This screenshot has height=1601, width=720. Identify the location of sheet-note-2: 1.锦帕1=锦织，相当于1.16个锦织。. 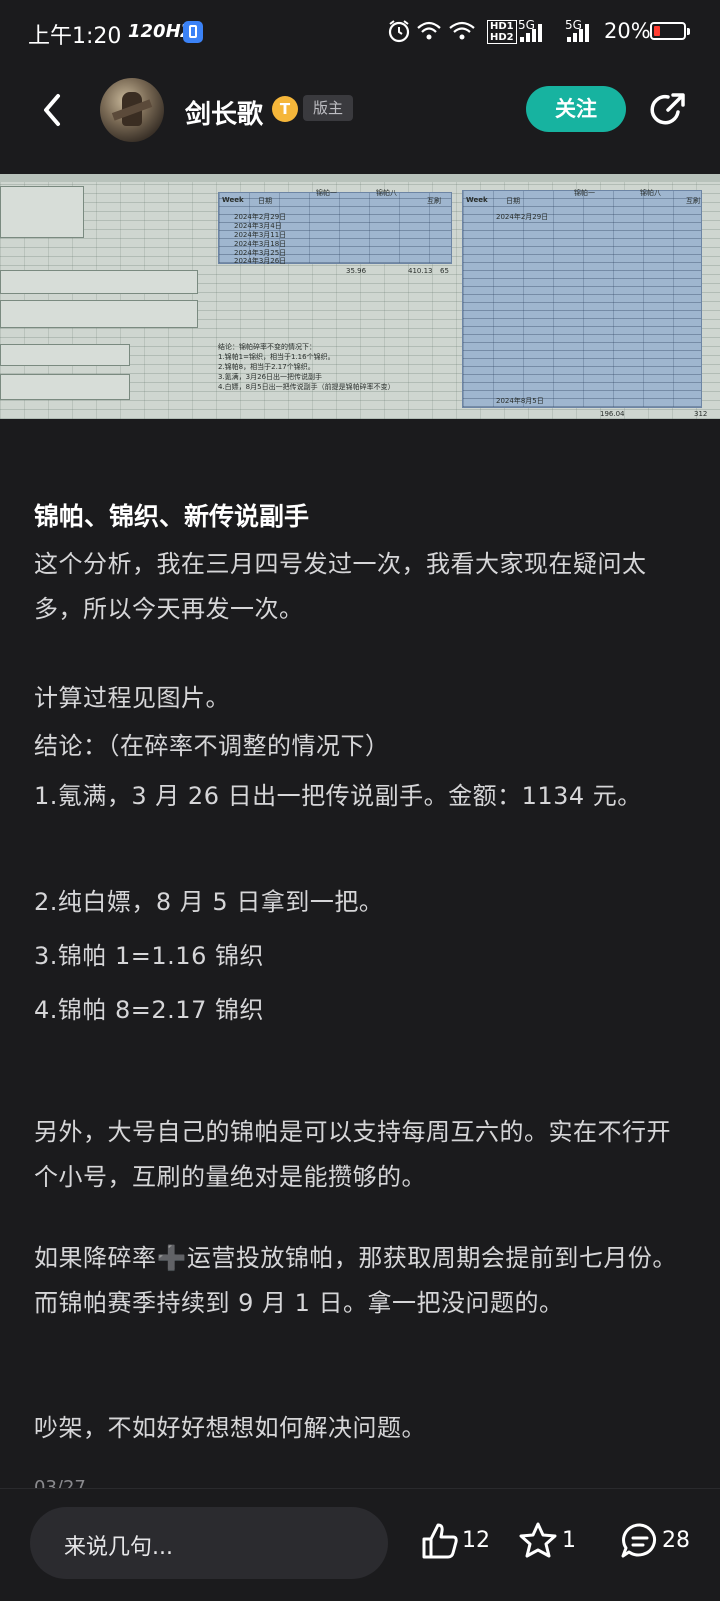
(276, 357).